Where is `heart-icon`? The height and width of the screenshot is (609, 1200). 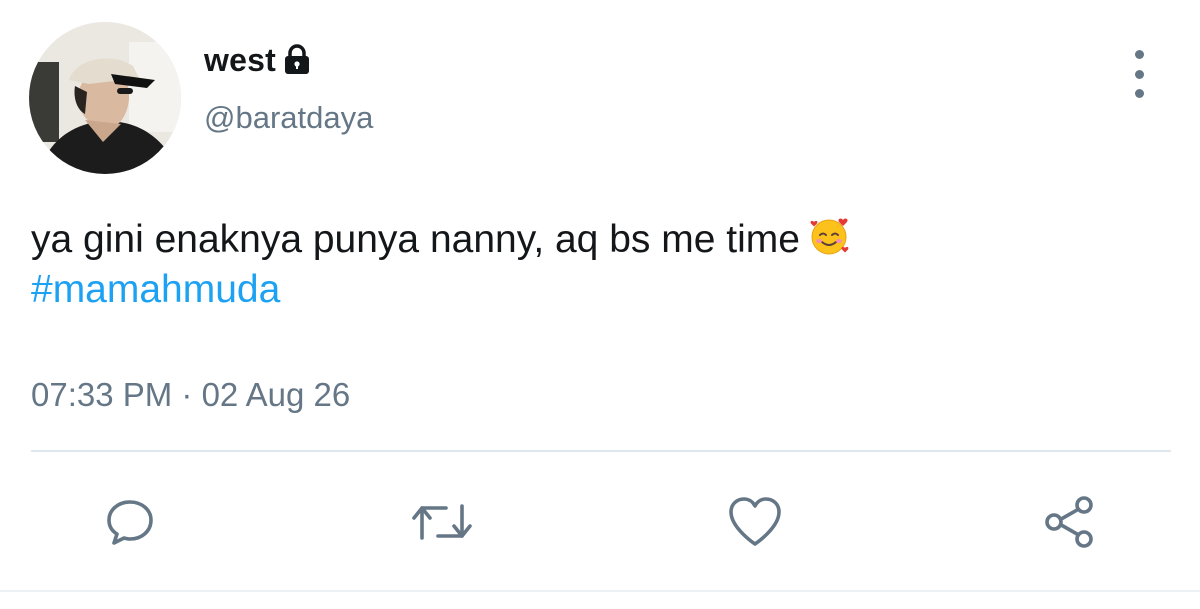
heart-icon is located at coordinates (755, 522).